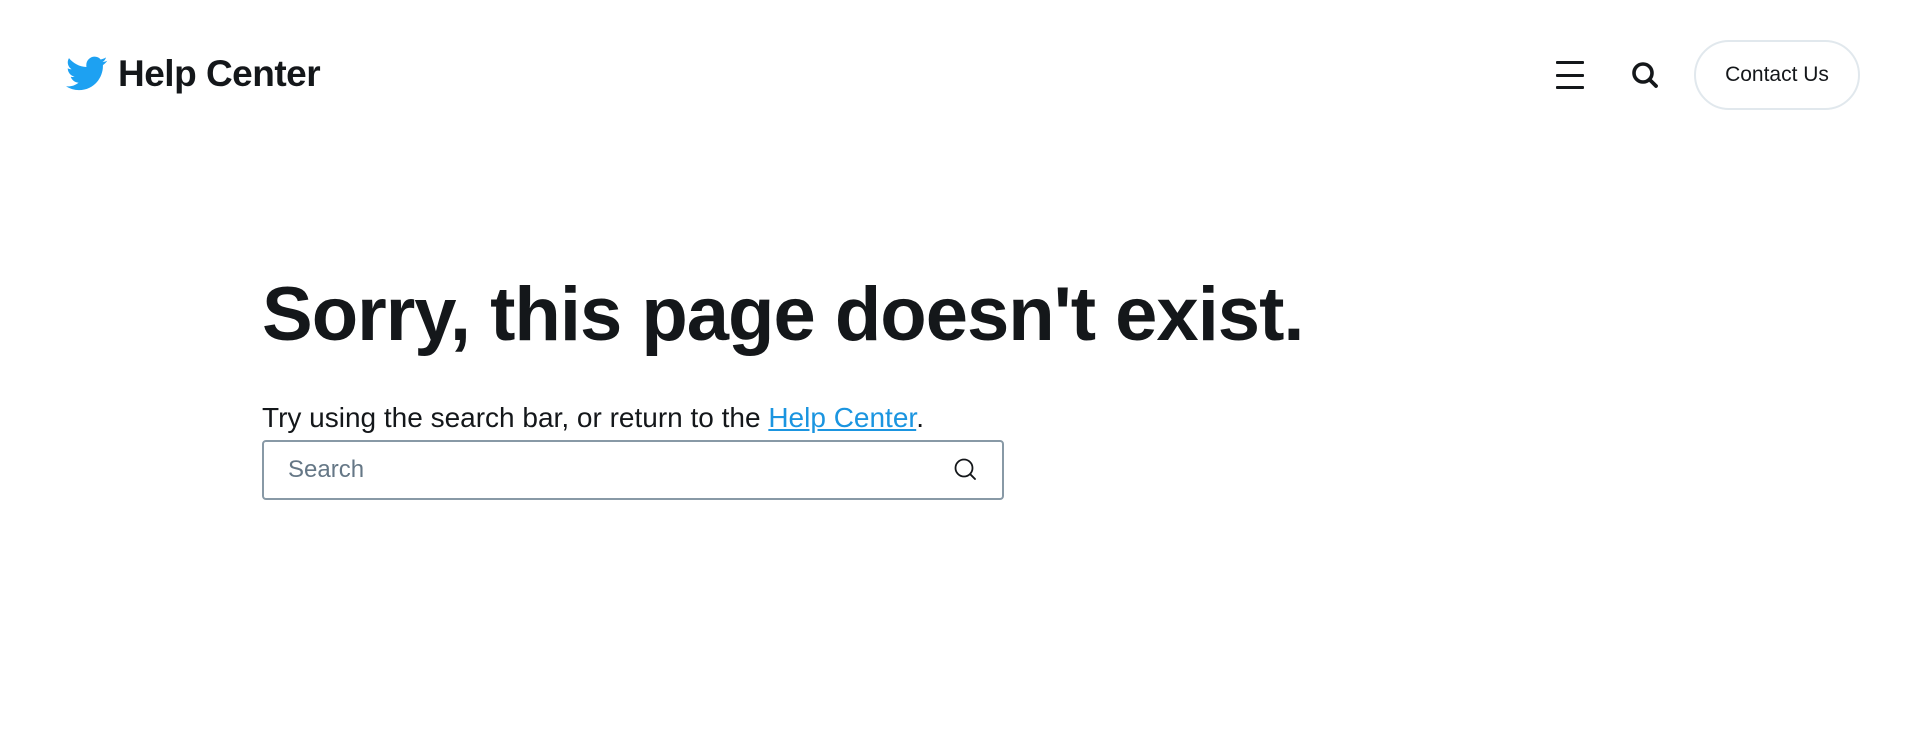 Image resolution: width=1920 pixels, height=729 pixels. What do you see at coordinates (1570, 87) in the screenshot?
I see `hamburger-menu-icon-bar-bottom` at bounding box center [1570, 87].